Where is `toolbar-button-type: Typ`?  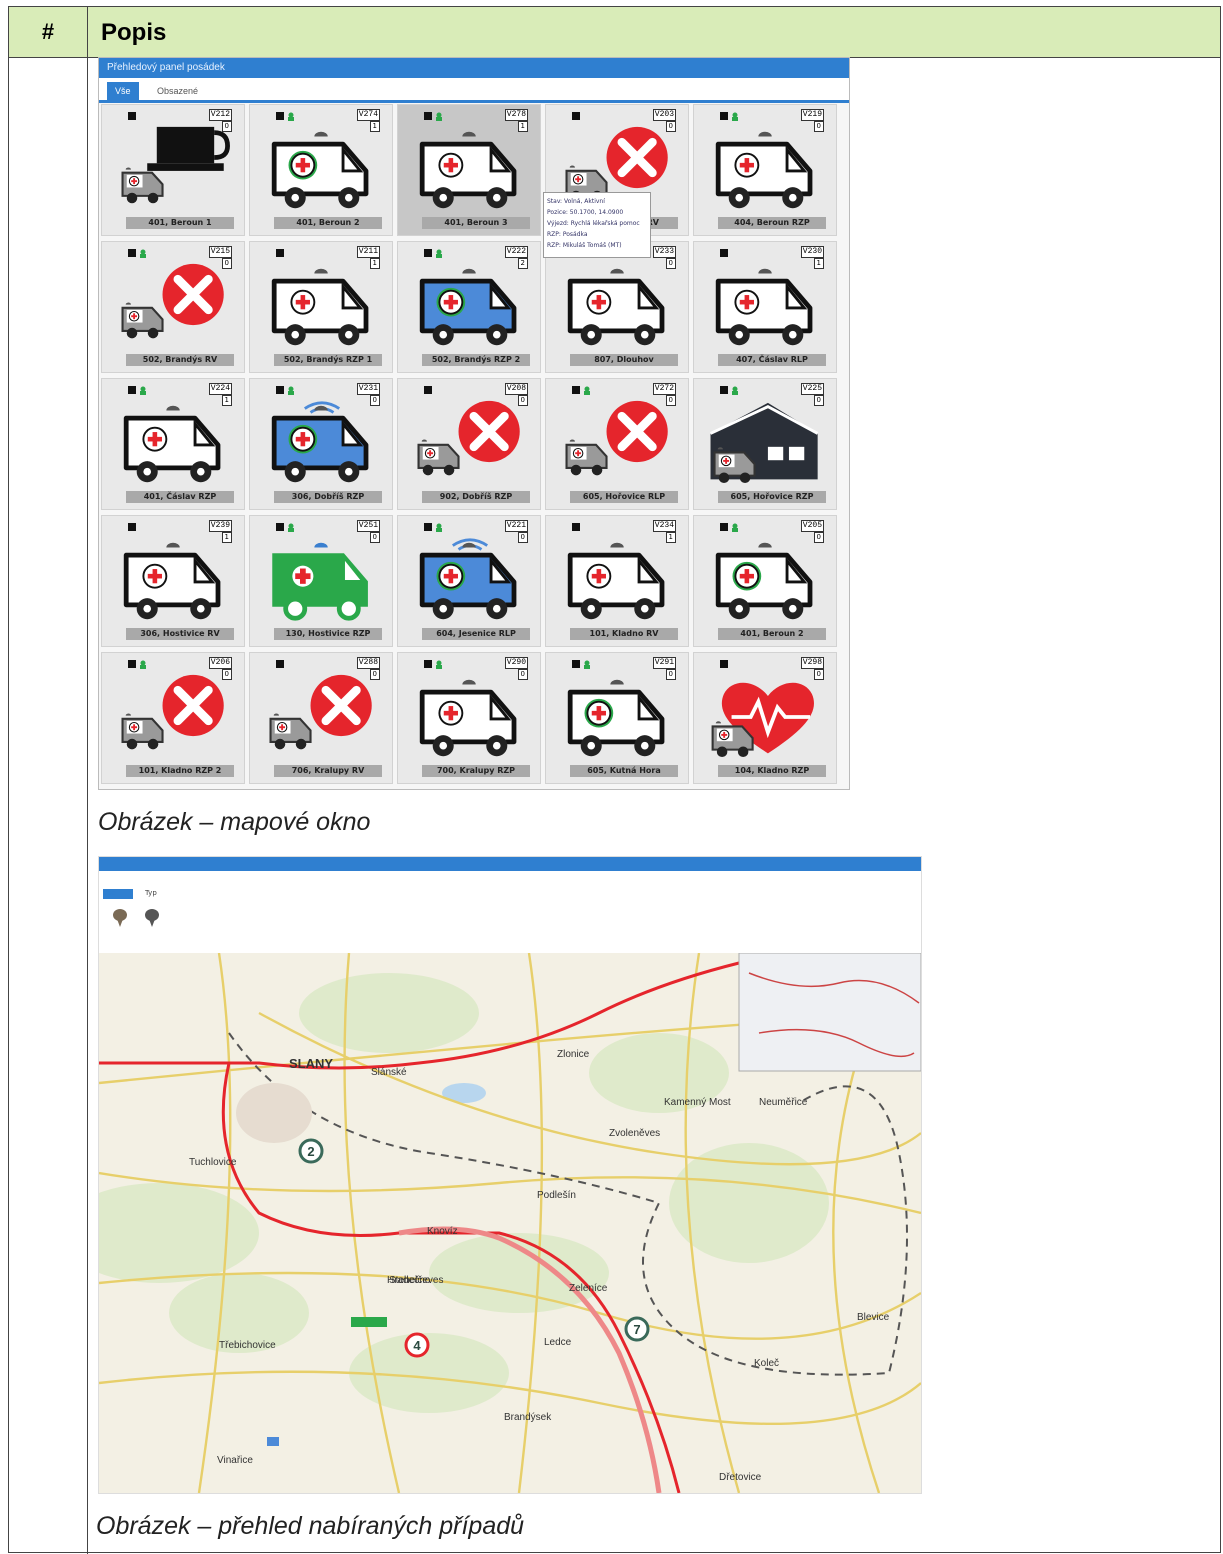 toolbar-button-type: Typ is located at coordinates (151, 893).